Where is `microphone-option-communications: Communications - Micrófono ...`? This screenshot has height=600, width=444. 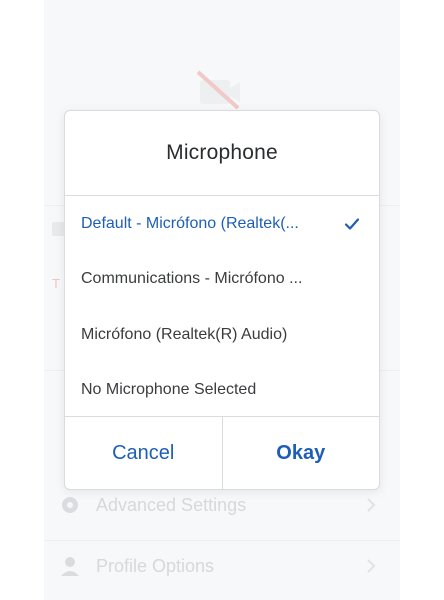
microphone-option-communications: Communications - Micrófono ... is located at coordinates (222, 280).